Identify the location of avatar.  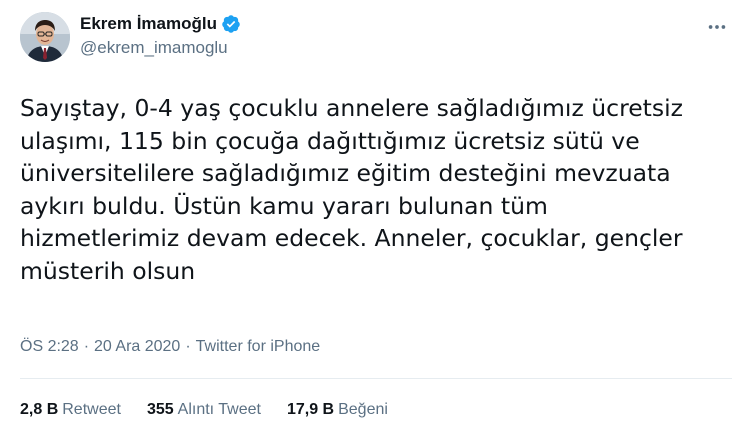
(45, 37).